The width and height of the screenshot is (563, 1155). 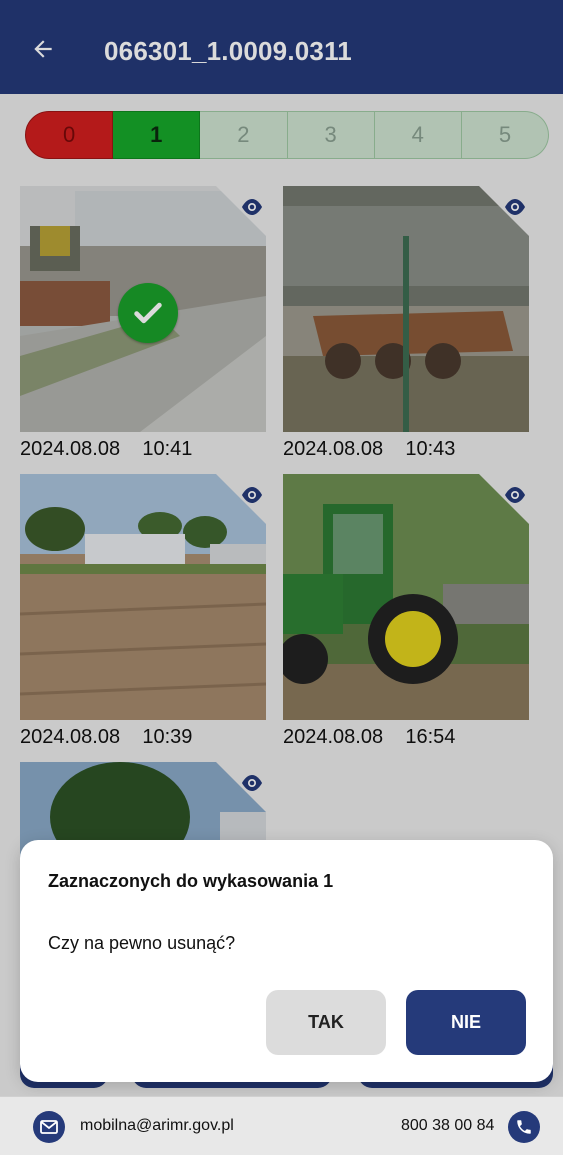 I want to click on contact-email: mobilna@arimr.gov.pl, so click(x=157, y=1126).